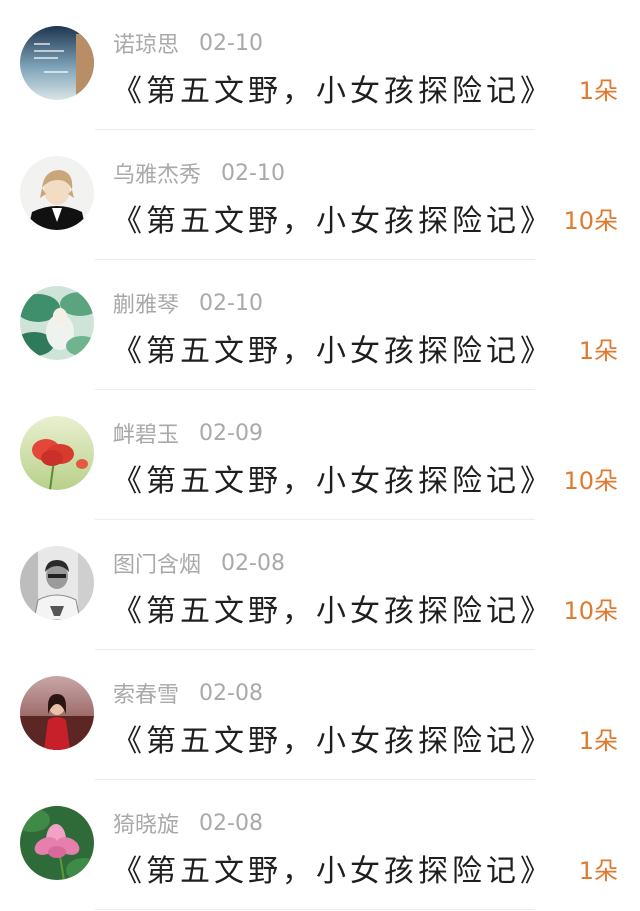 The width and height of the screenshot is (640, 911). I want to click on user-name: 猗晓旋, so click(146, 823).